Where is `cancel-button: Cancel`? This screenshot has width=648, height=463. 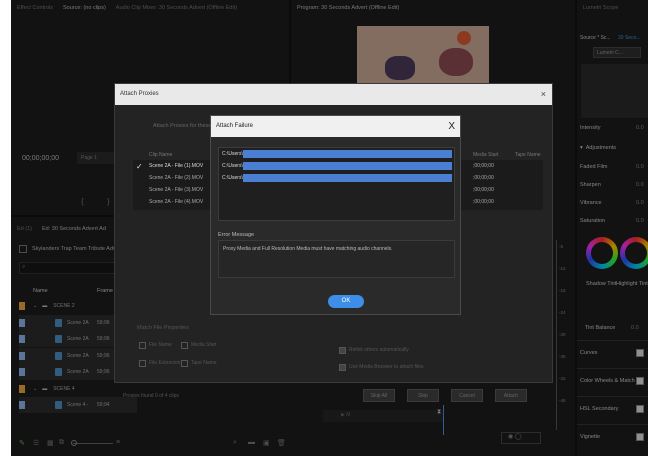
cancel-button: Cancel is located at coordinates (467, 395).